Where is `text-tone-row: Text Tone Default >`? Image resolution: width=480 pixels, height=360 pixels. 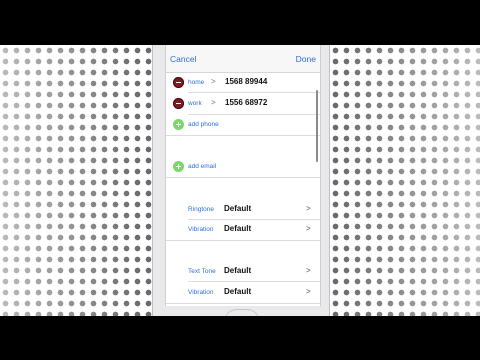
text-tone-row: Text Tone Default > is located at coordinates (243, 270).